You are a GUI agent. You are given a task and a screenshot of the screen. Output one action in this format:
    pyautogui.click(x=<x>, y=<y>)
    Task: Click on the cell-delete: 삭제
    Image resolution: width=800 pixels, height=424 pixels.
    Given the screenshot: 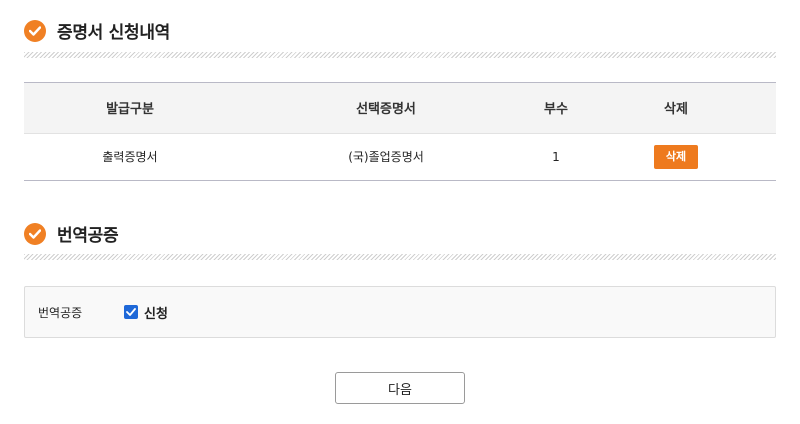 What is the action you would take?
    pyautogui.click(x=676, y=156)
    